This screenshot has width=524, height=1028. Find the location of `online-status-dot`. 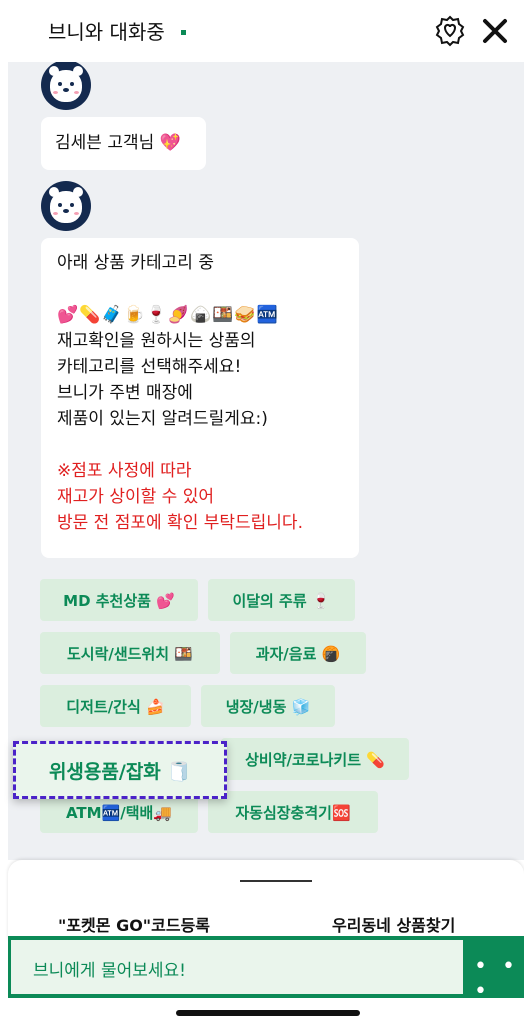

online-status-dot is located at coordinates (183, 32).